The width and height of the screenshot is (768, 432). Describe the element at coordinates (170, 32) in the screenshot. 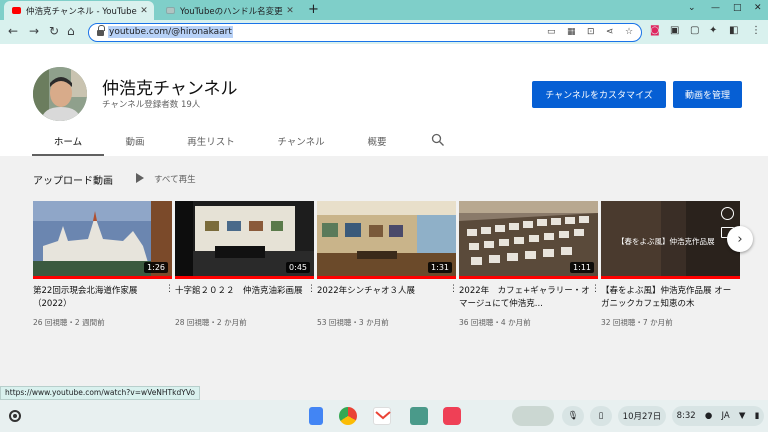

I see `url-text: youtube.com/@hironakaart` at that location.